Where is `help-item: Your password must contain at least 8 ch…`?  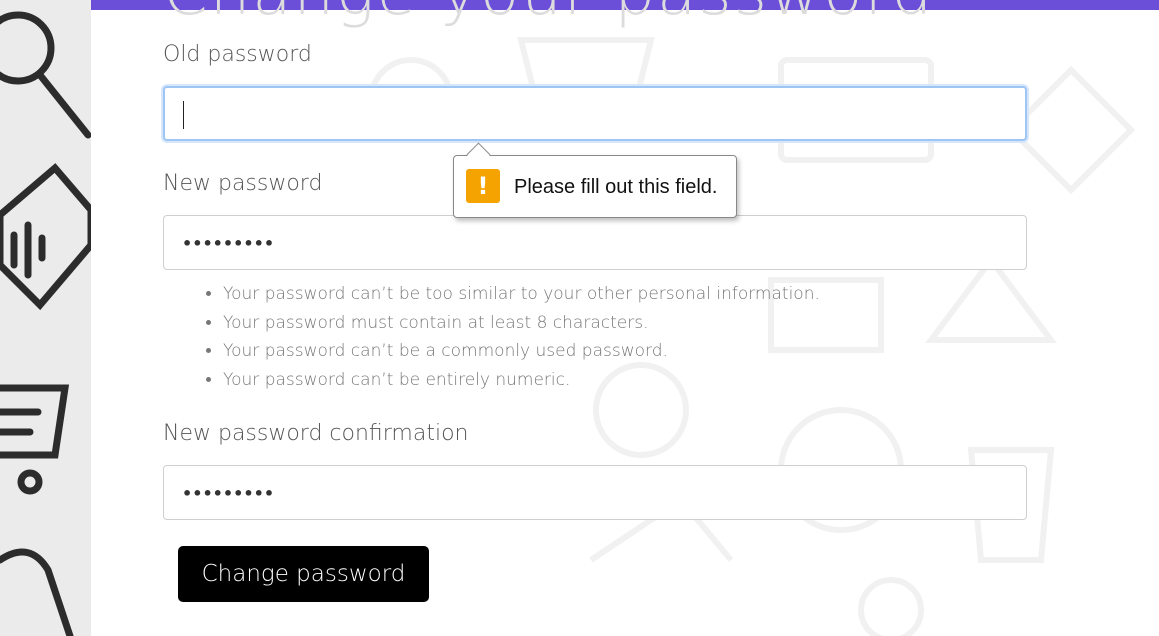
help-item: Your password must contain at least 8 ch… is located at coordinates (521, 323).